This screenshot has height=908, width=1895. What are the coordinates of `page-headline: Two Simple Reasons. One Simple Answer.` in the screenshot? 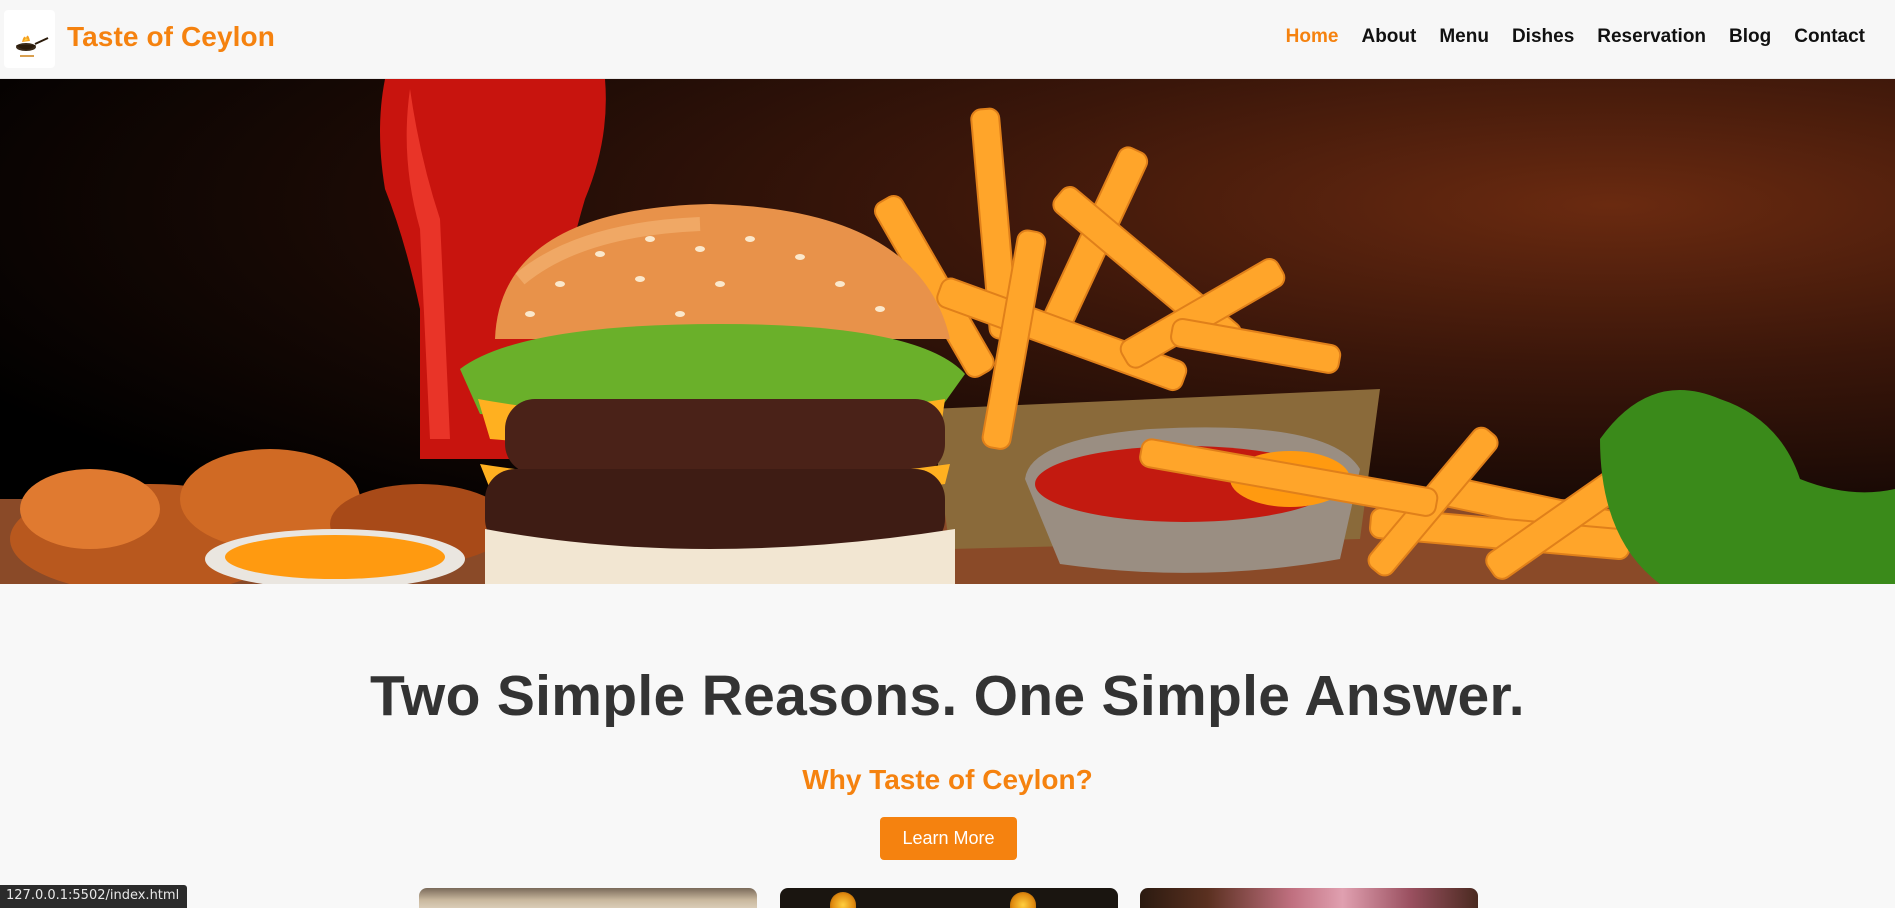 It's located at (947, 696).